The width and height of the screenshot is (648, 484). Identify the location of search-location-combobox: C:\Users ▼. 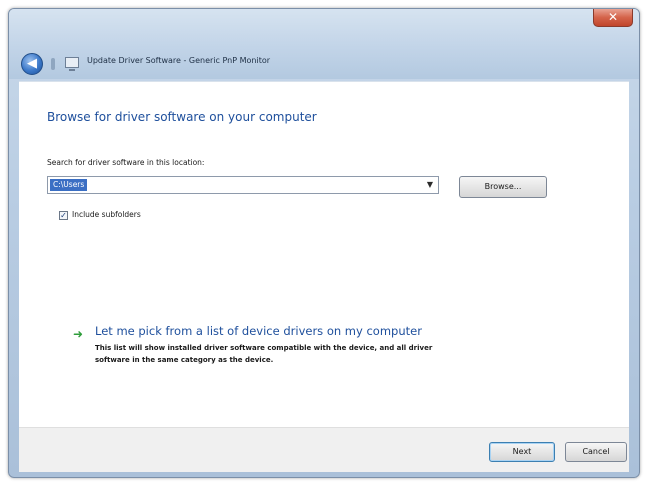
(243, 185).